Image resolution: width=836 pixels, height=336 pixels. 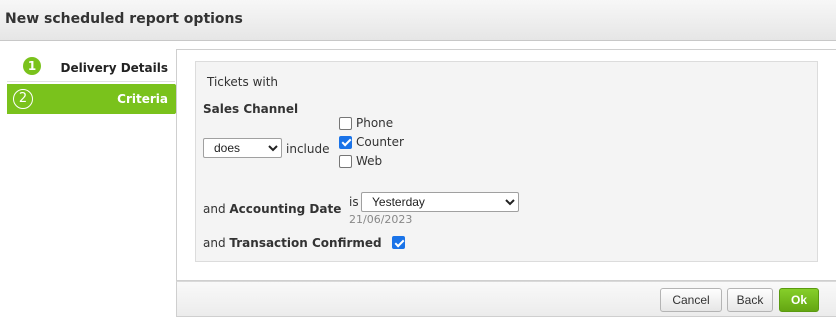 I want to click on dialog-footer: Cancel Back Ok, so click(x=506, y=299).